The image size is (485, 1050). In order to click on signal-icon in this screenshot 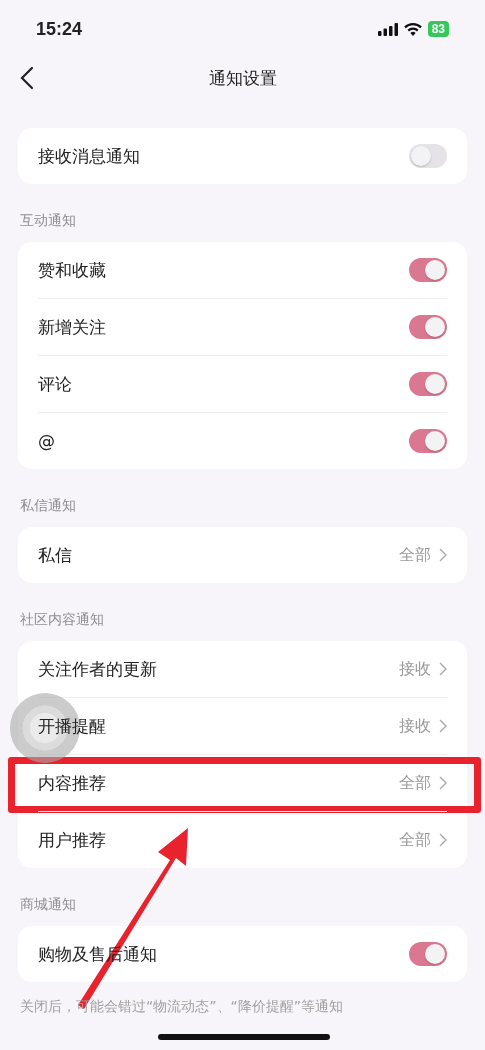, I will do `click(387, 29)`.